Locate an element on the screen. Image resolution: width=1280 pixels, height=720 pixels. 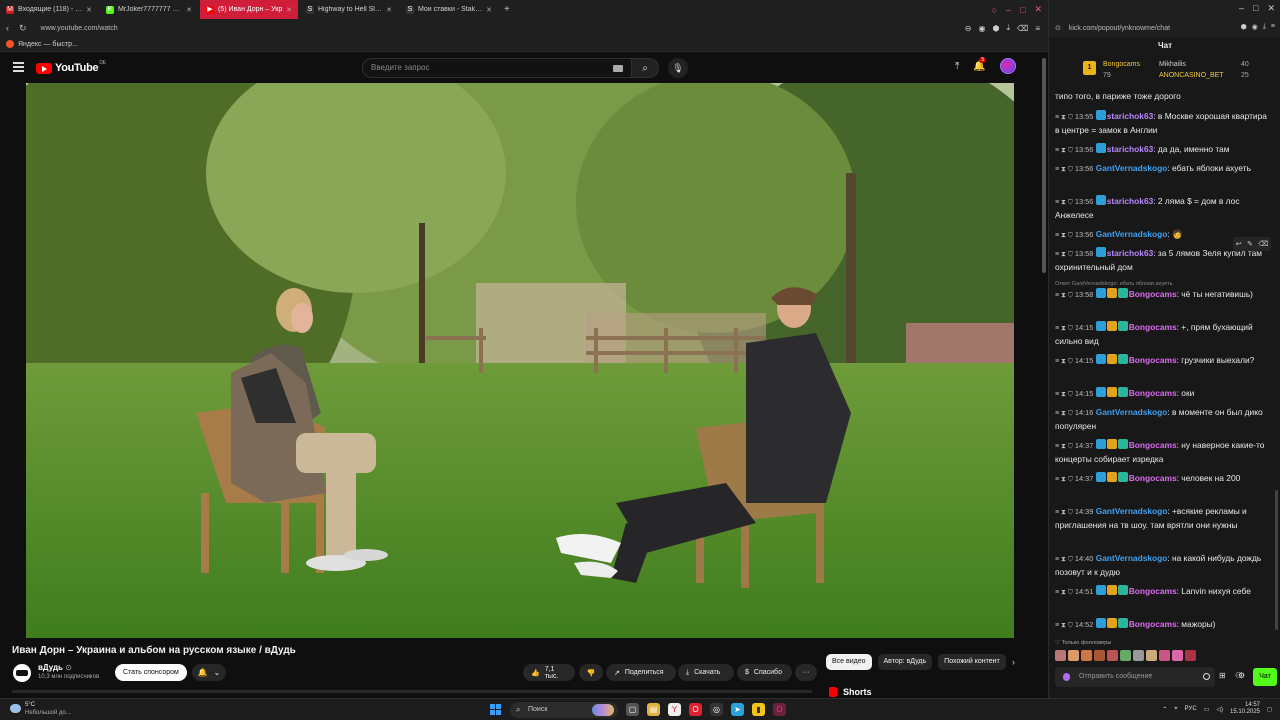
smile-icon is located at coordinates (1206, 676).